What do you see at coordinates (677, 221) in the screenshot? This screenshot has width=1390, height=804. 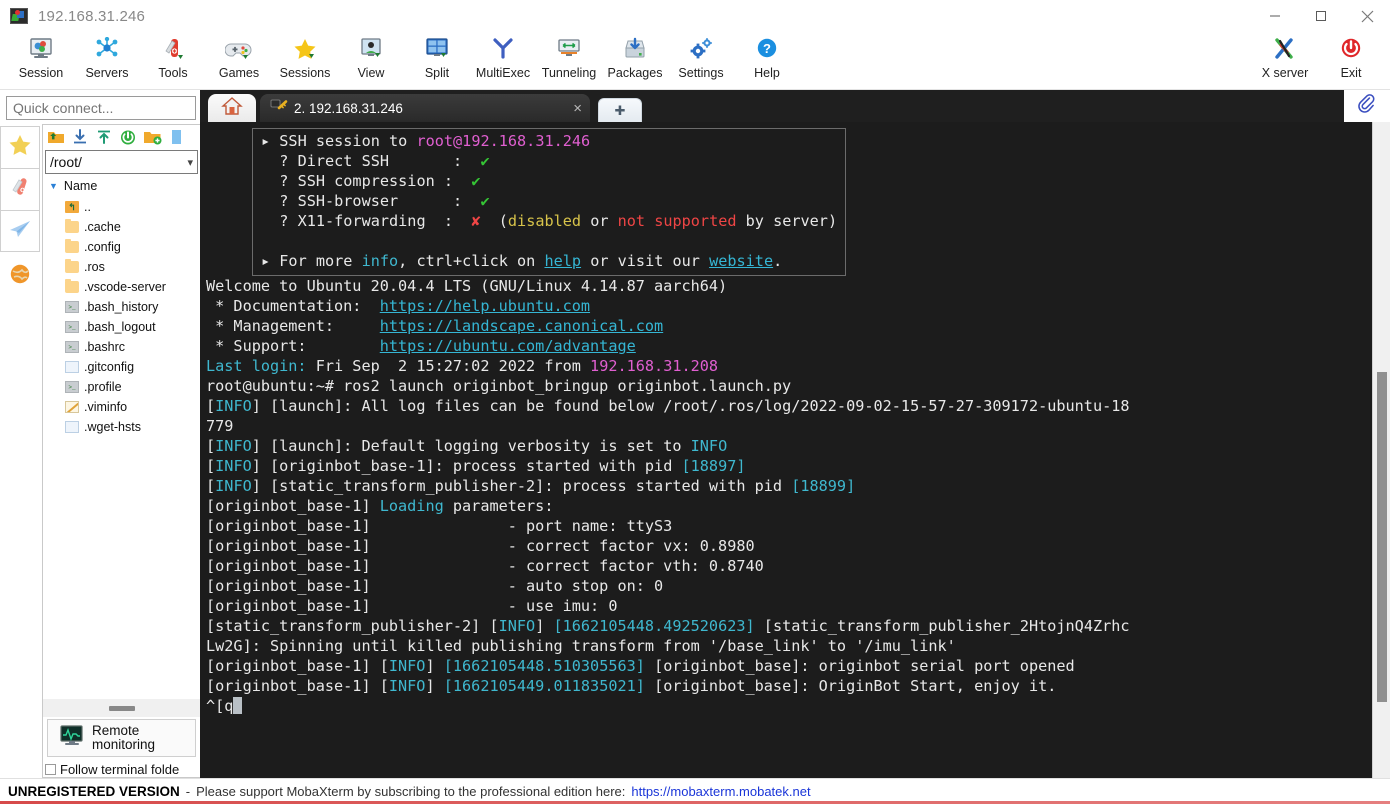 I see `terminal-text: not supported` at bounding box center [677, 221].